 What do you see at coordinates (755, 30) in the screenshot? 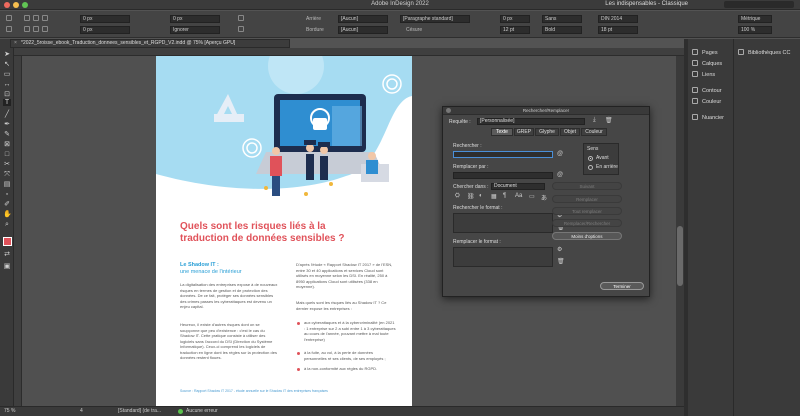
I see `horizontal-scale-field: 100 %` at bounding box center [755, 30].